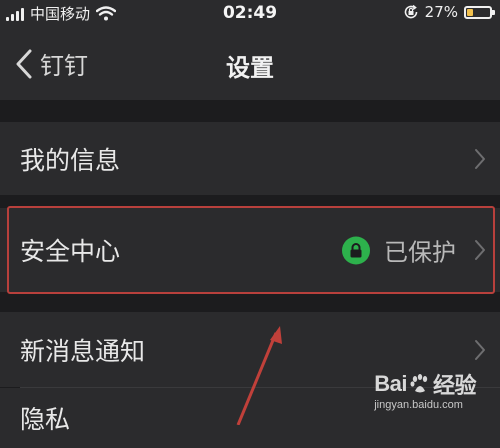 The width and height of the screenshot is (500, 448). What do you see at coordinates (250, 68) in the screenshot?
I see `page-title: 设置` at bounding box center [250, 68].